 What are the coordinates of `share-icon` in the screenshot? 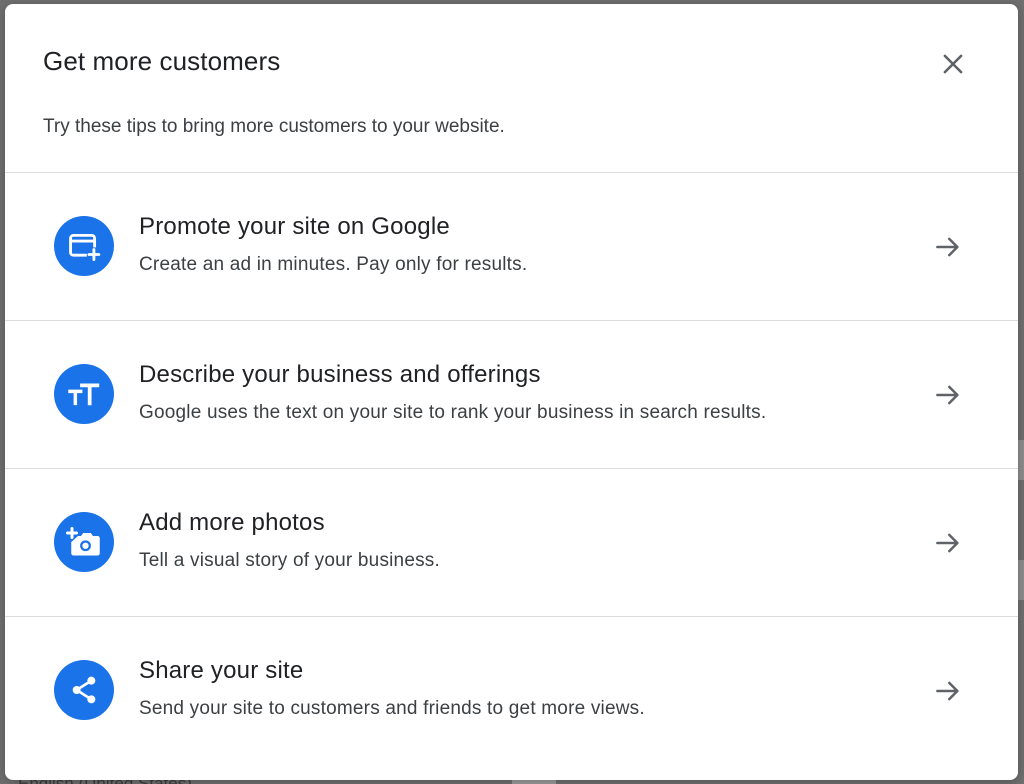 It's located at (84, 690).